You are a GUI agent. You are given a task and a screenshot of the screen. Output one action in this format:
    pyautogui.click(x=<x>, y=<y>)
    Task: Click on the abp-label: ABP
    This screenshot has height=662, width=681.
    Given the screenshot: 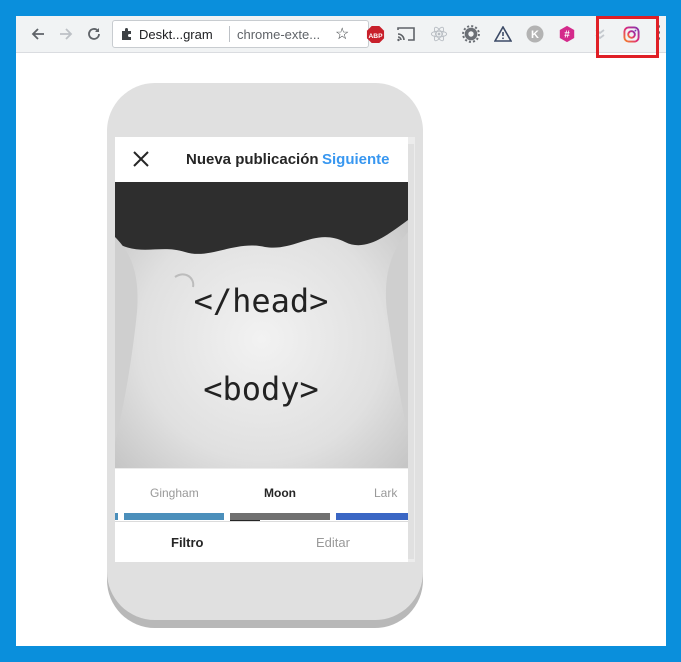 What is the action you would take?
    pyautogui.click(x=375, y=35)
    